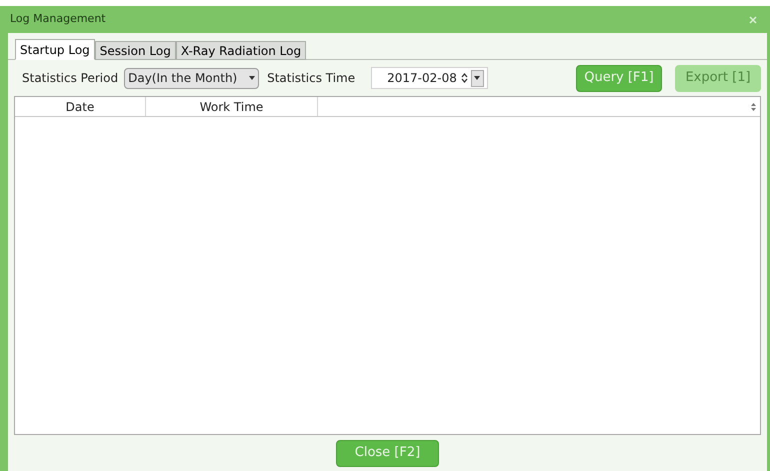  I want to click on window-title: Log Management, so click(58, 19).